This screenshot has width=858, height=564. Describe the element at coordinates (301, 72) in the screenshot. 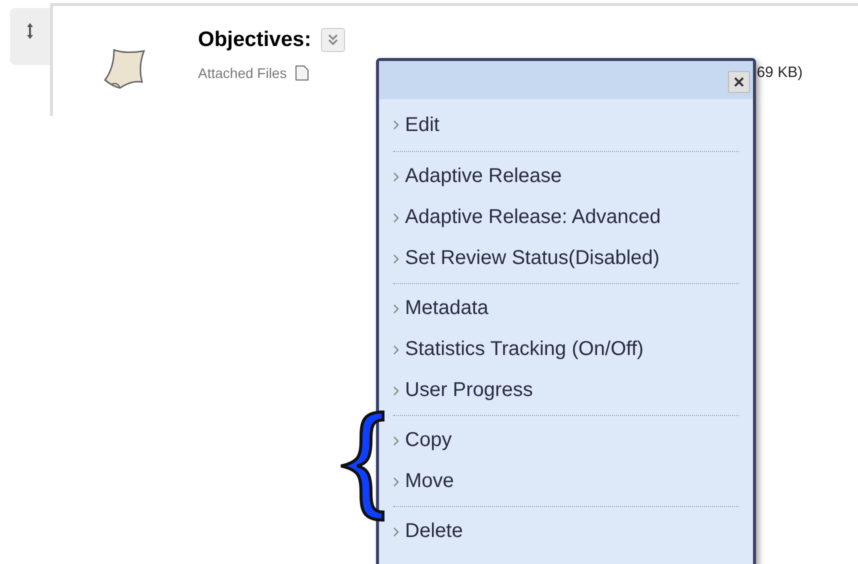

I see `file-icon` at that location.